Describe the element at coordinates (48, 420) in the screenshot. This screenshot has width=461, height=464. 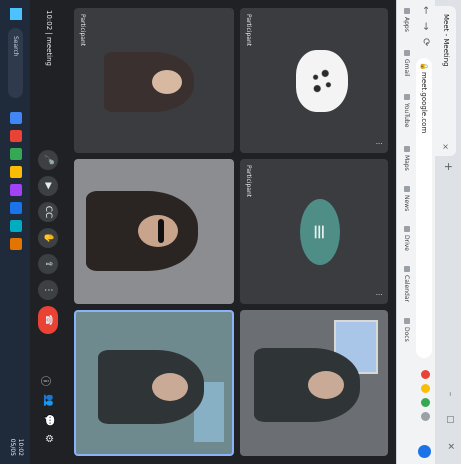
I see `chat-icon: 💬` at that location.